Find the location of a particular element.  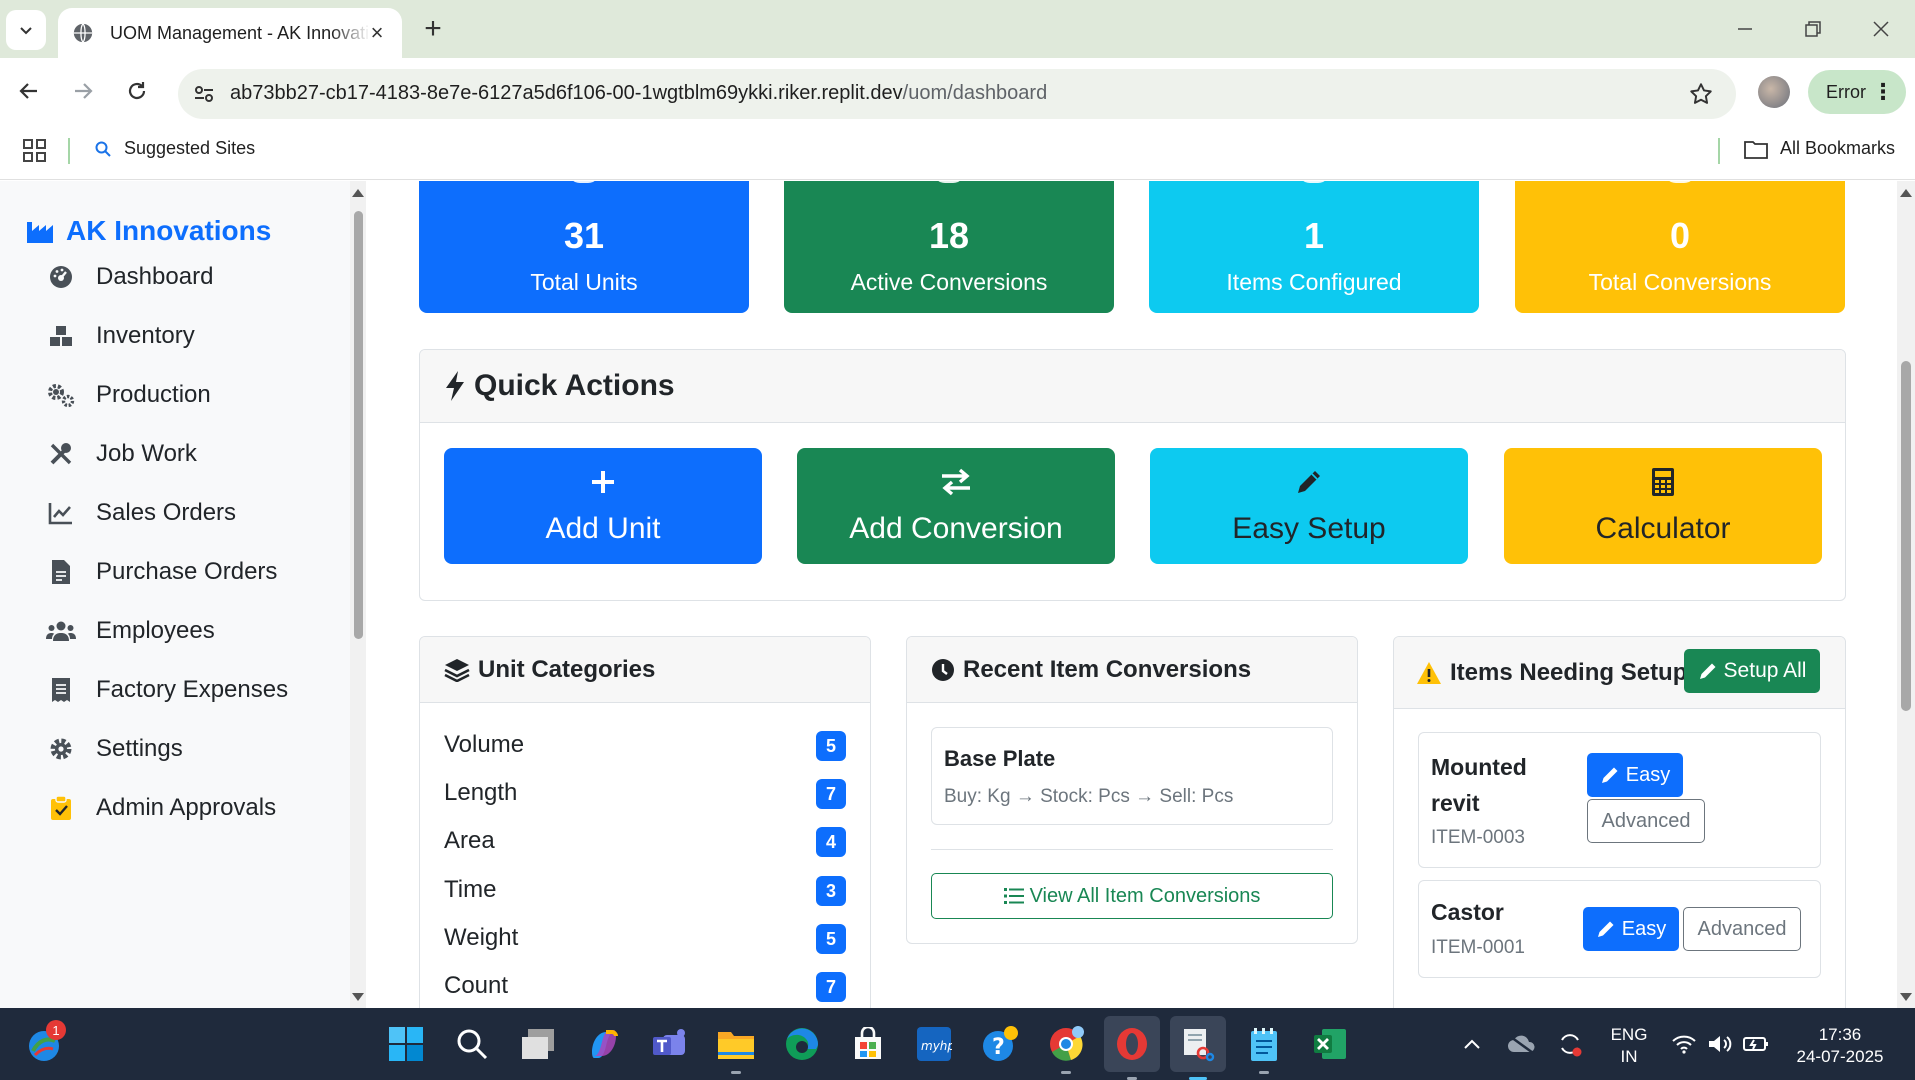

stat-label: Active Conversions is located at coordinates (949, 282).